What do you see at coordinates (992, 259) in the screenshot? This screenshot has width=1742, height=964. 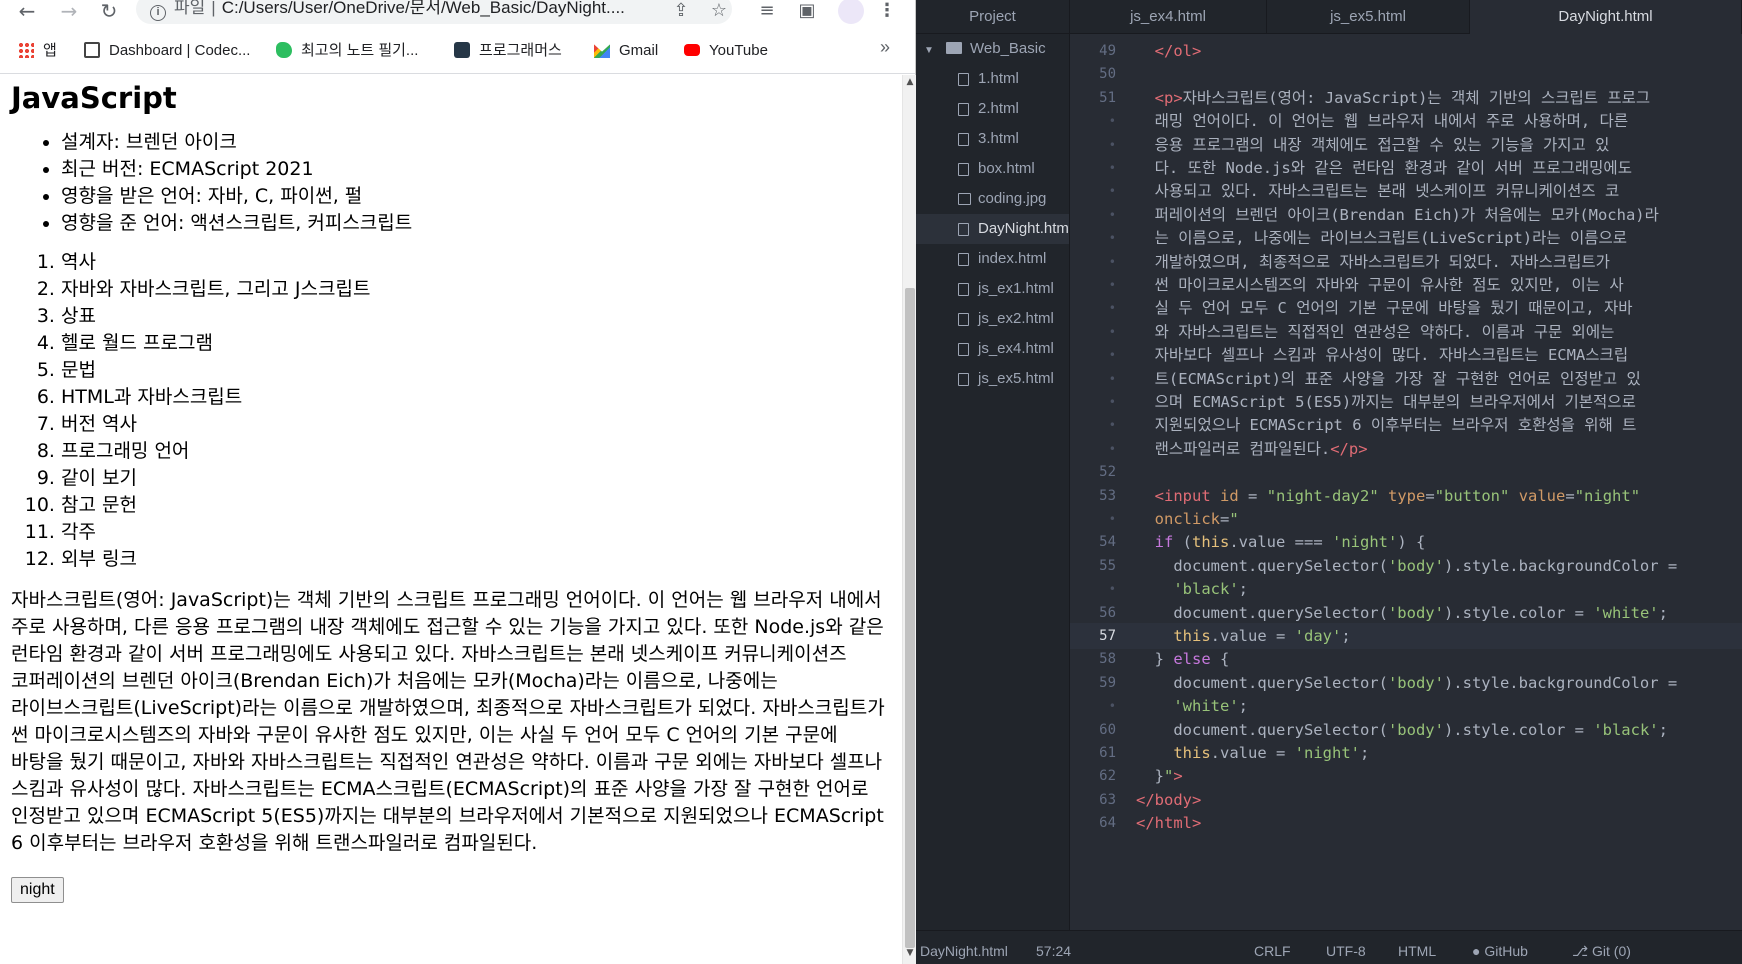 I see `tree-file-item: index.html` at bounding box center [992, 259].